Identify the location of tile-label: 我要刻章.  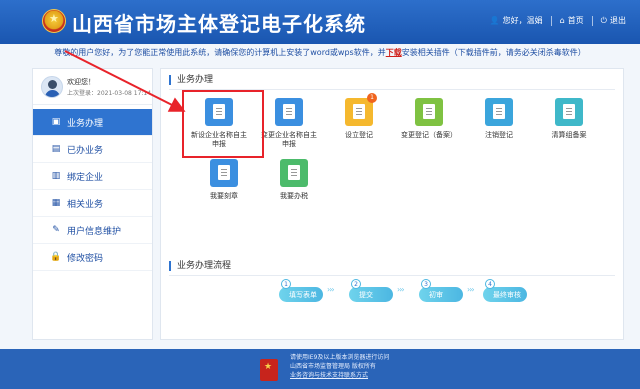
(224, 196).